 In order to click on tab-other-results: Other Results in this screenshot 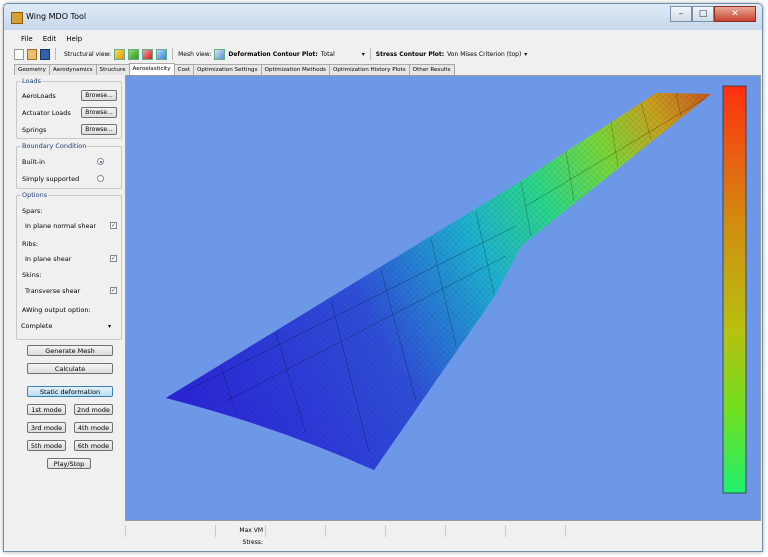, I will do `click(431, 69)`.